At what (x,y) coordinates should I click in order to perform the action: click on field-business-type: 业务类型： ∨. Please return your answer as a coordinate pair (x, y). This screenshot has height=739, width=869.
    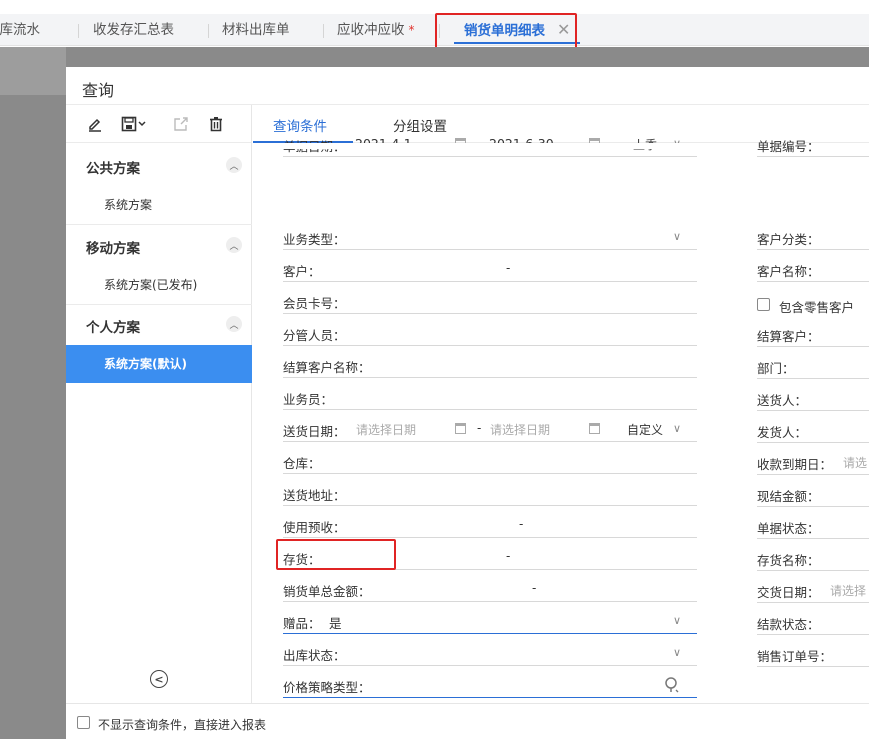
    Looking at the image, I should click on (490, 238).